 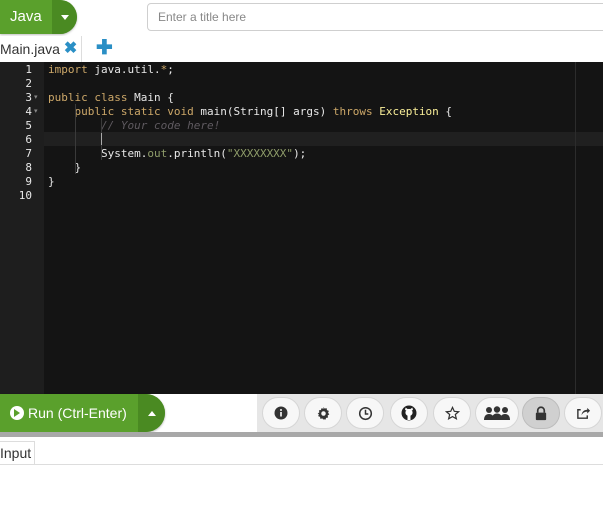 I want to click on history-button, so click(x=365, y=413).